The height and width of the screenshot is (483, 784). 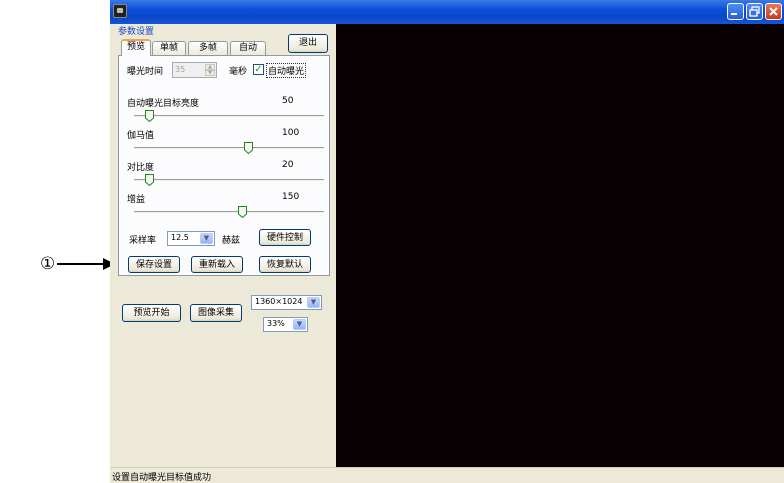 What do you see at coordinates (136, 200) in the screenshot?
I see `slider-label-gain: 增益` at bounding box center [136, 200].